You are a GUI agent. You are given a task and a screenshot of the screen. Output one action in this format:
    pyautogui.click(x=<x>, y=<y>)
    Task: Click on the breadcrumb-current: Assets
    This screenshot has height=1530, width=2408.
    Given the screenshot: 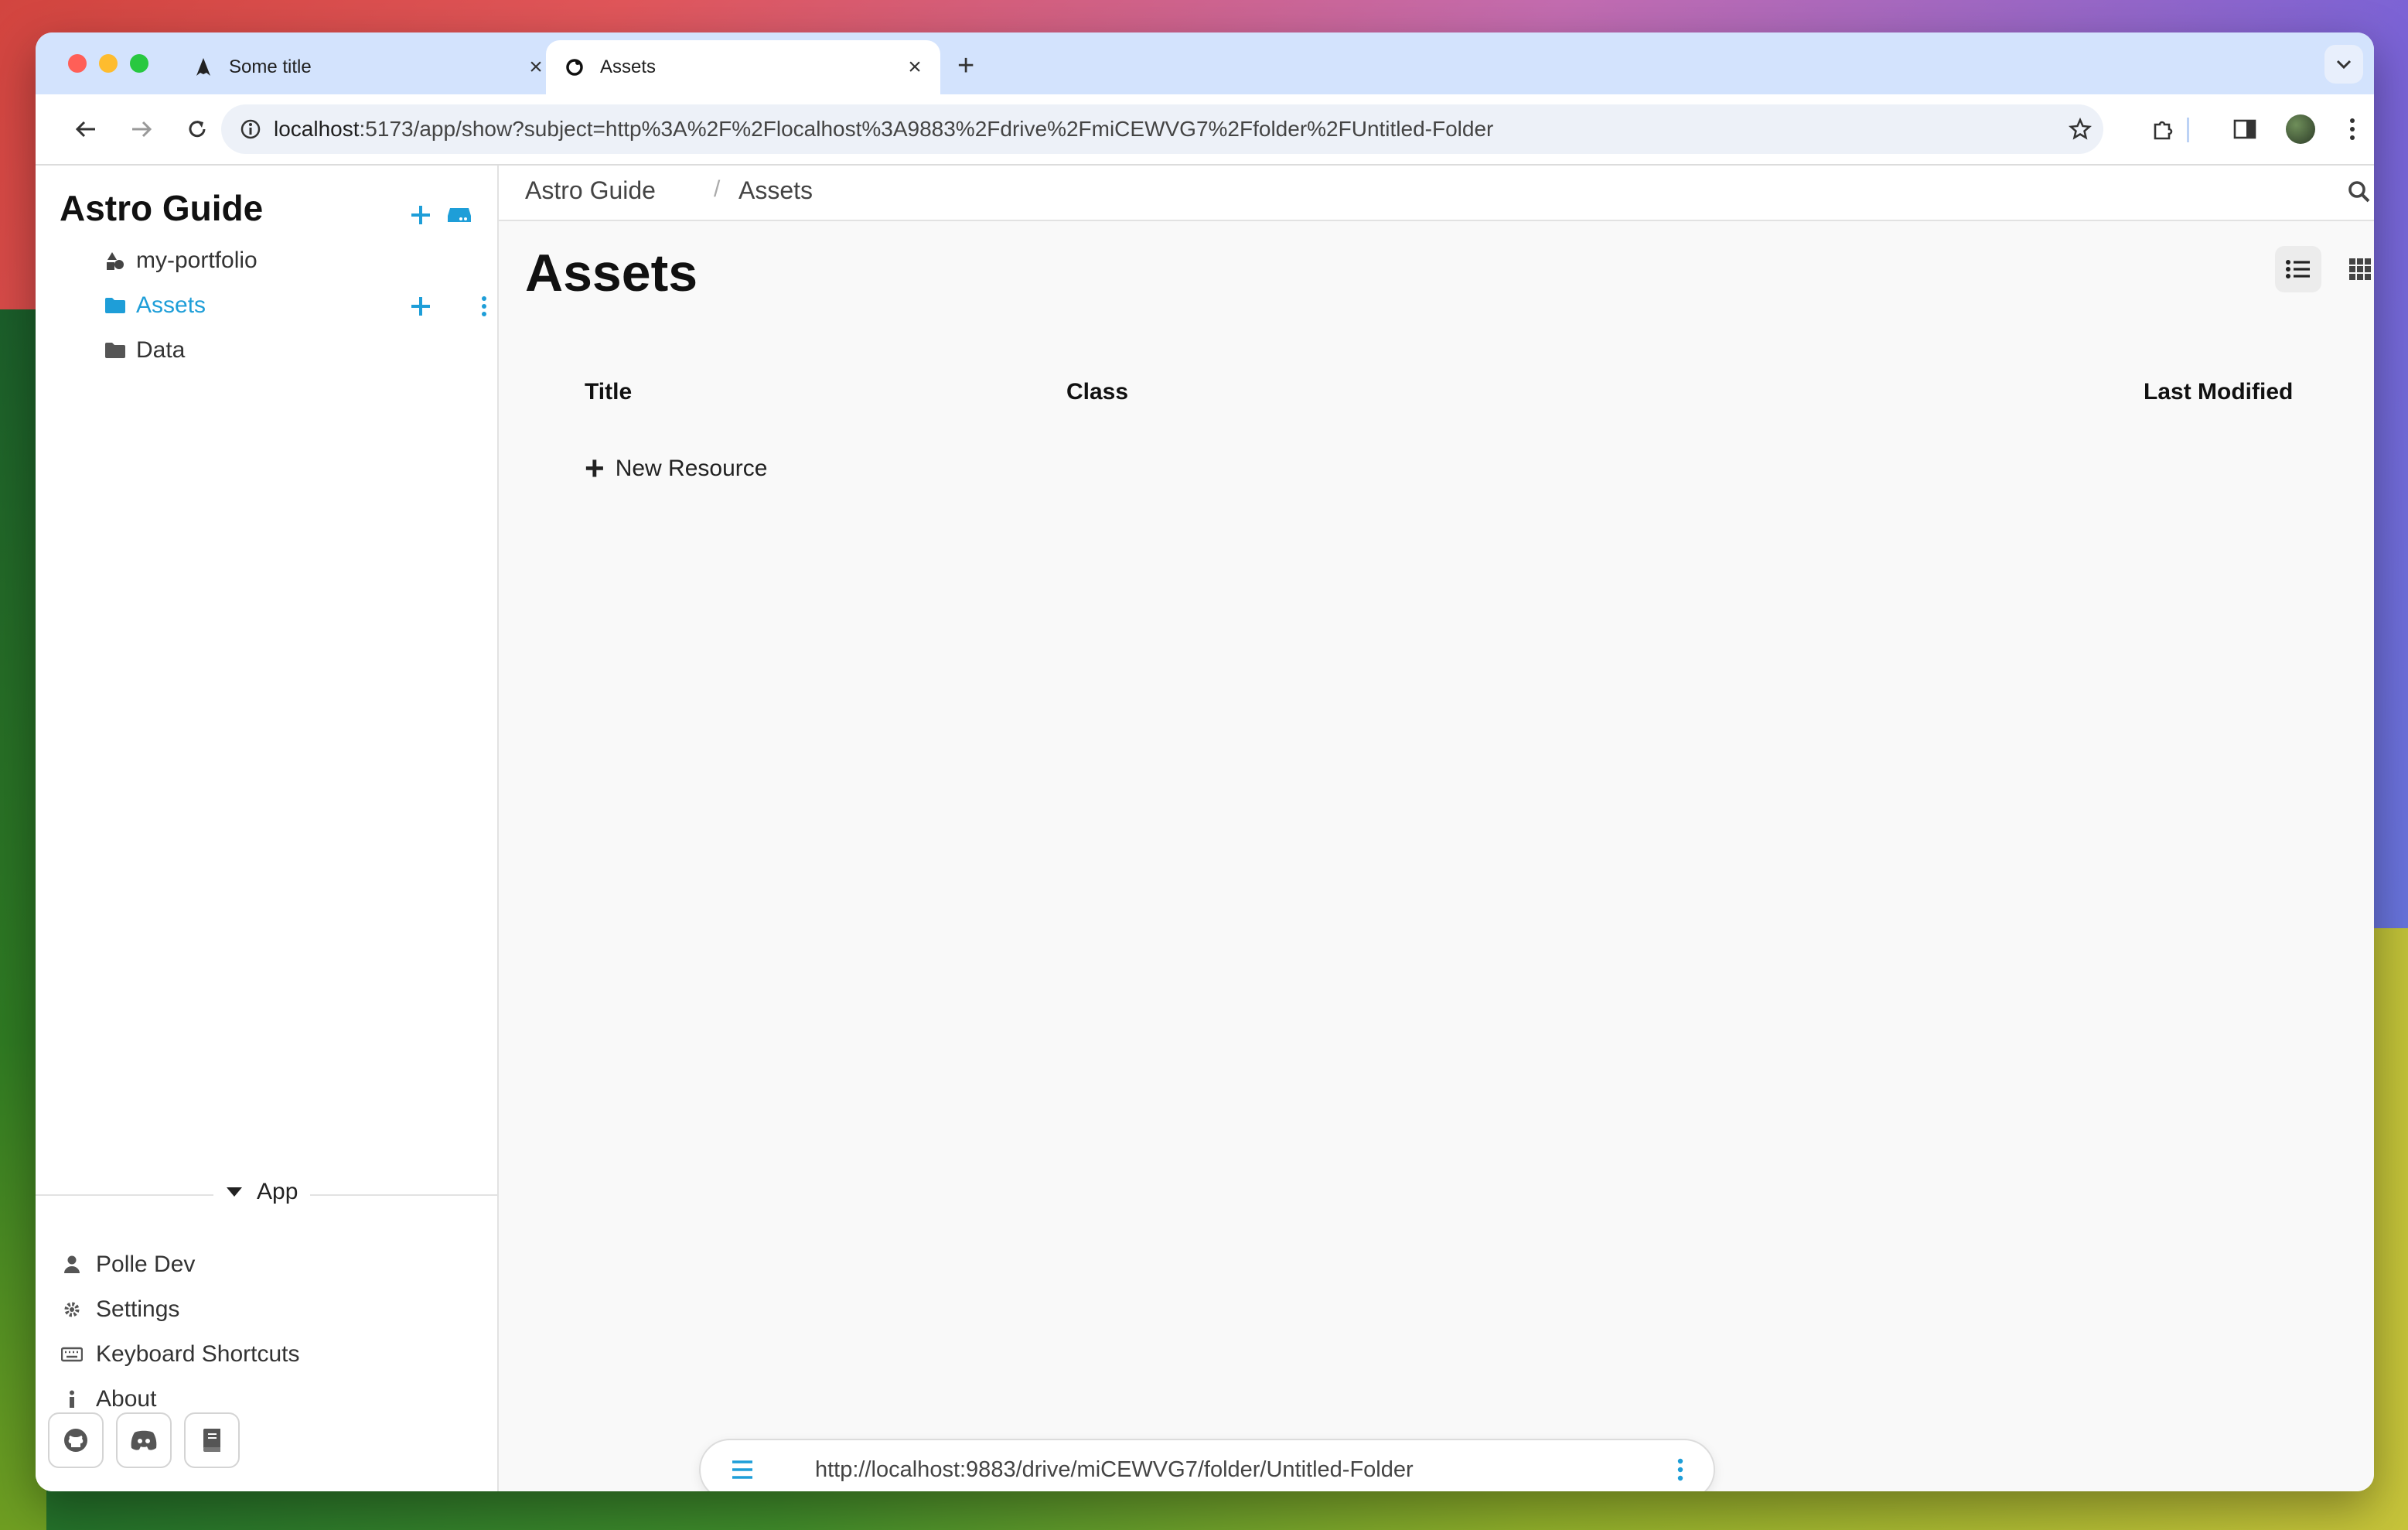 What is the action you would take?
    pyautogui.click(x=775, y=190)
    